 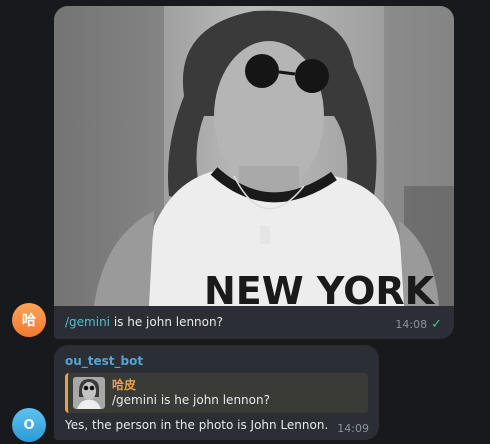 What do you see at coordinates (29, 320) in the screenshot?
I see `avatar: 哈` at bounding box center [29, 320].